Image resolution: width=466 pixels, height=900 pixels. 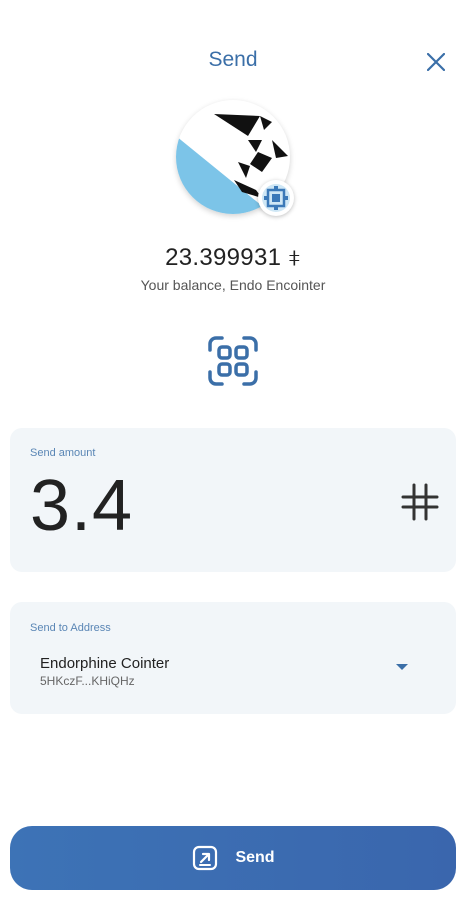 What do you see at coordinates (205, 858) in the screenshot?
I see `send-arrow-icon` at bounding box center [205, 858].